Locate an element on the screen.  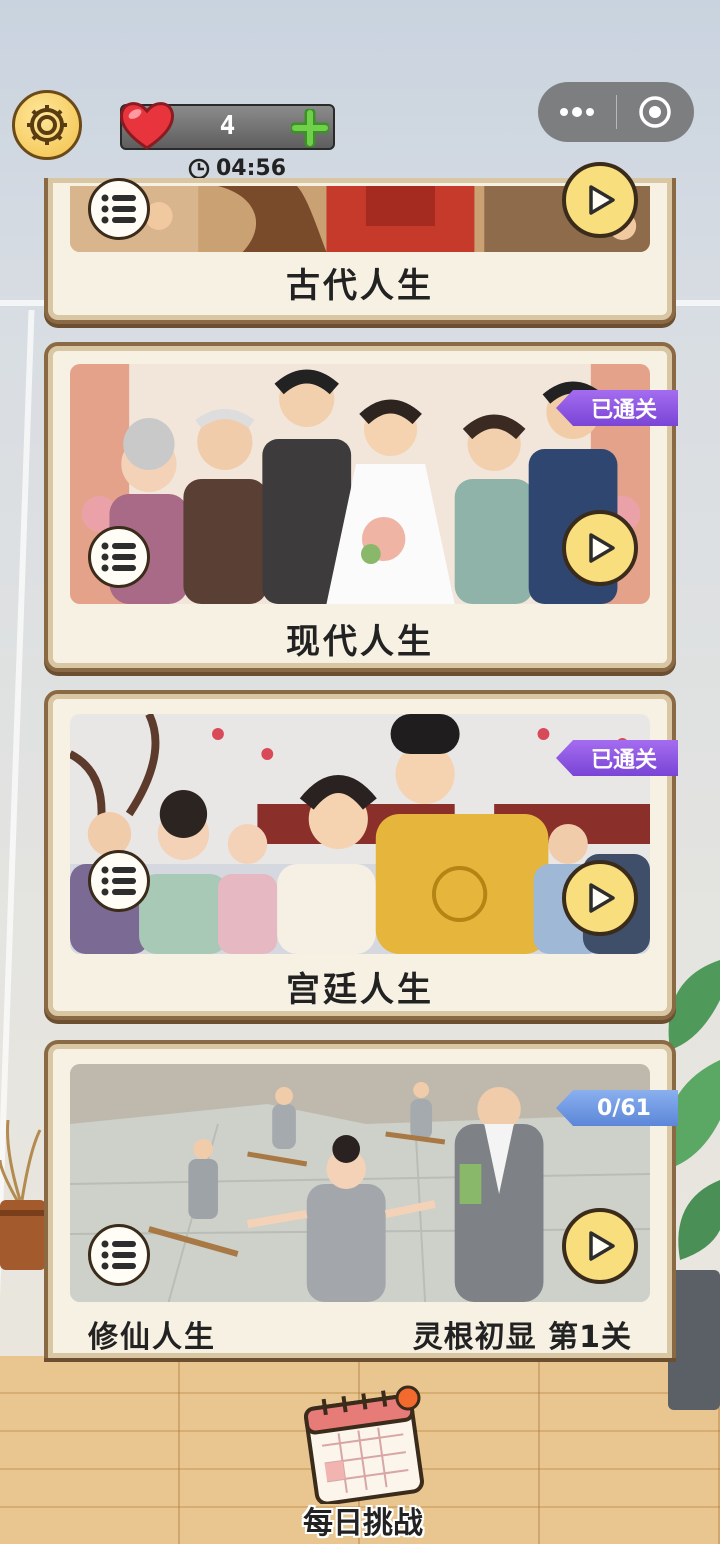
current-stage-label: 灵根初显 第1关 is located at coordinates (522, 1337).